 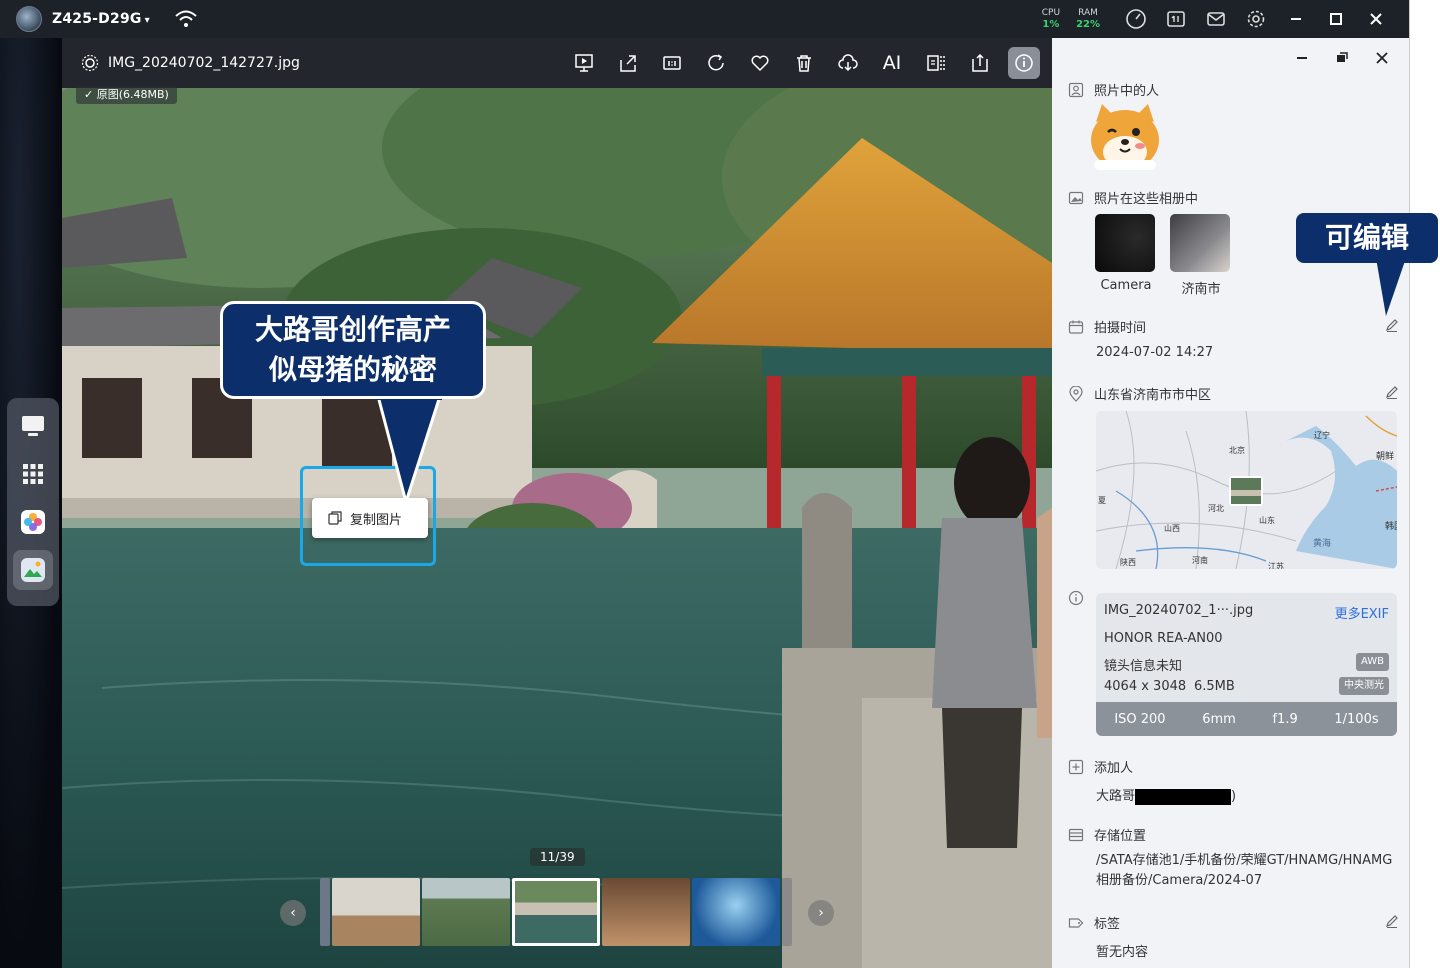 I want to click on edit-tags-icon, so click(x=1392, y=921).